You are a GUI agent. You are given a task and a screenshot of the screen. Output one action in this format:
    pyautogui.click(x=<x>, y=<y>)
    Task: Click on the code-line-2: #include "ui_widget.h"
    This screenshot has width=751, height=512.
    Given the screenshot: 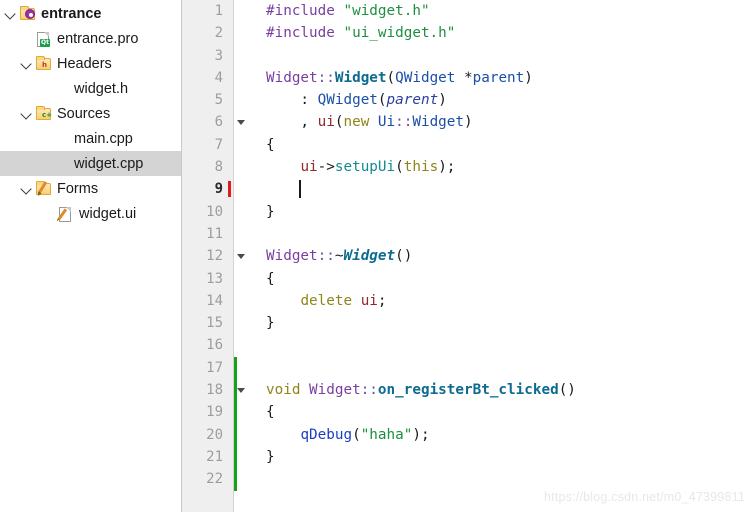 What is the action you would take?
    pyautogui.click(x=501, y=33)
    